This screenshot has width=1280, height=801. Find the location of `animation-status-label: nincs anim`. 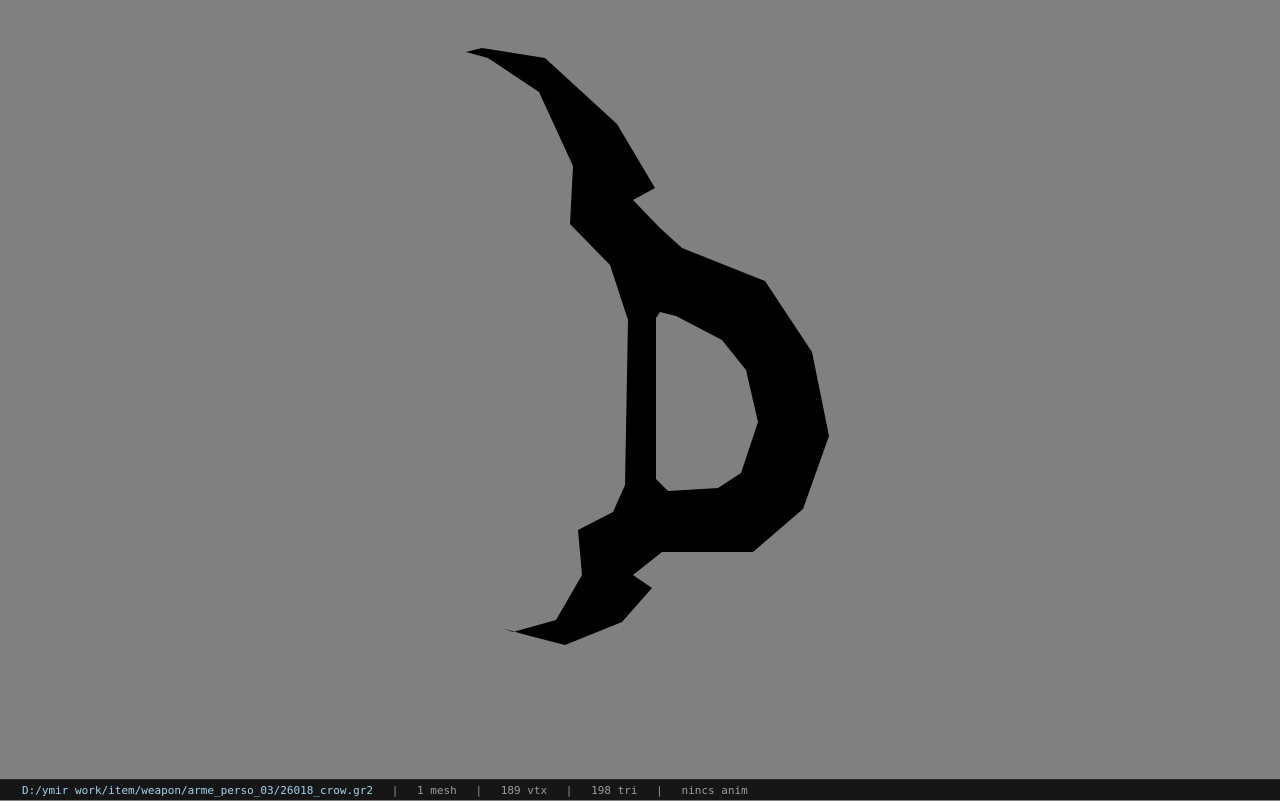

animation-status-label: nincs anim is located at coordinates (714, 790).